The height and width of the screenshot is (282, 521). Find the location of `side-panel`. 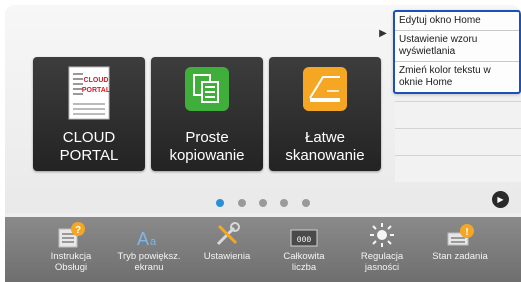

side-panel is located at coordinates (458, 141).